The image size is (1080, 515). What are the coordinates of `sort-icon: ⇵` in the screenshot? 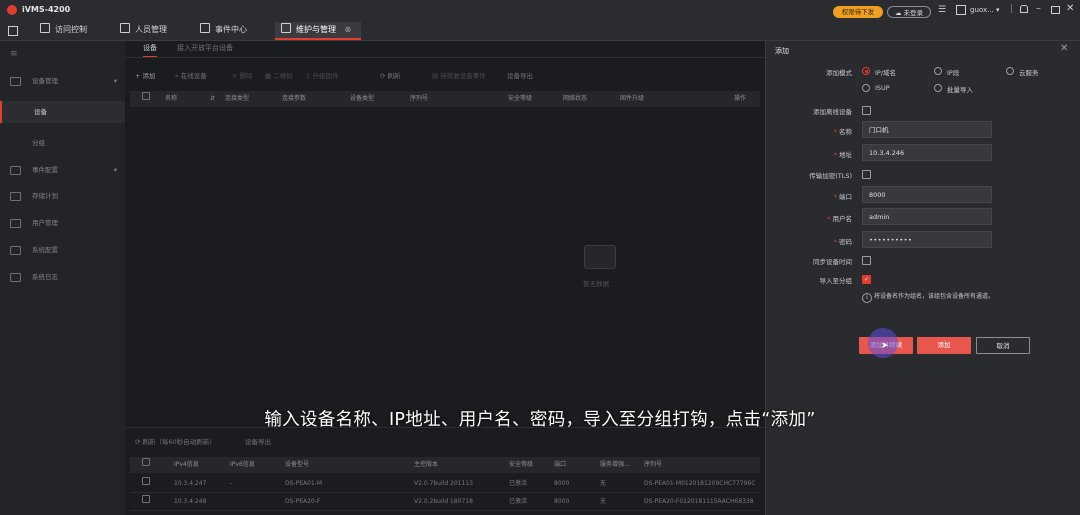 It's located at (212, 99).